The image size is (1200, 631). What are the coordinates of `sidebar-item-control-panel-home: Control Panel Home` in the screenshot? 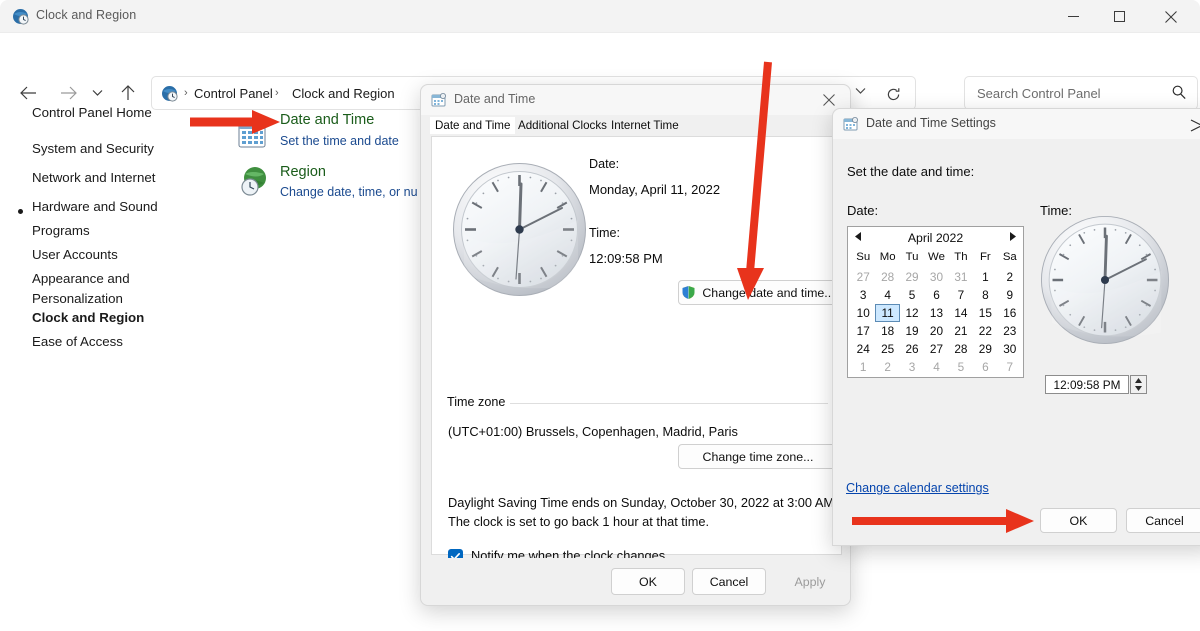 It's located at (92, 112).